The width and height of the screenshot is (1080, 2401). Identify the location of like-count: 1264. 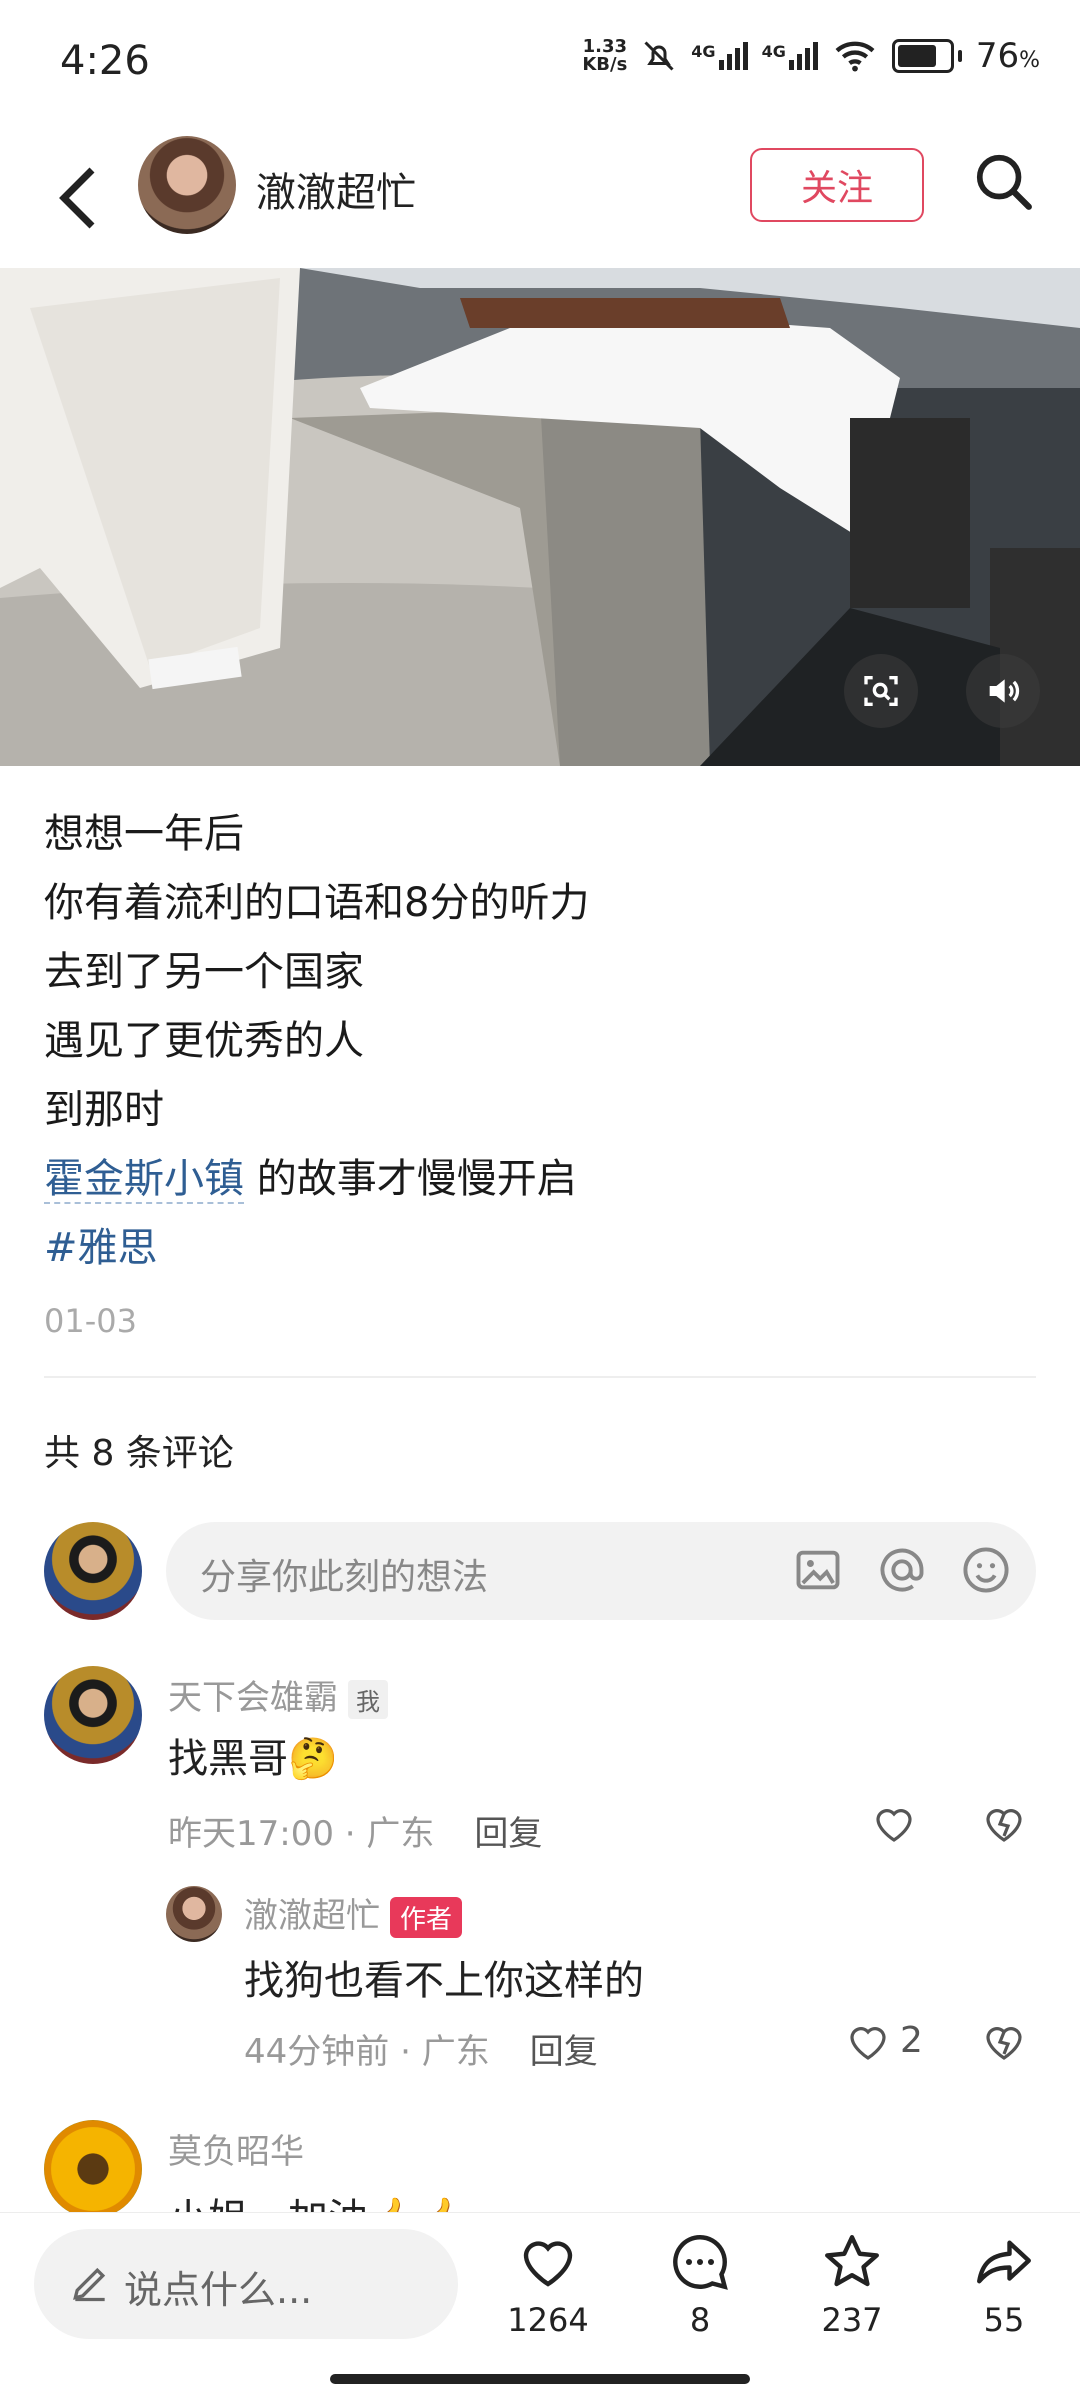
(548, 2320).